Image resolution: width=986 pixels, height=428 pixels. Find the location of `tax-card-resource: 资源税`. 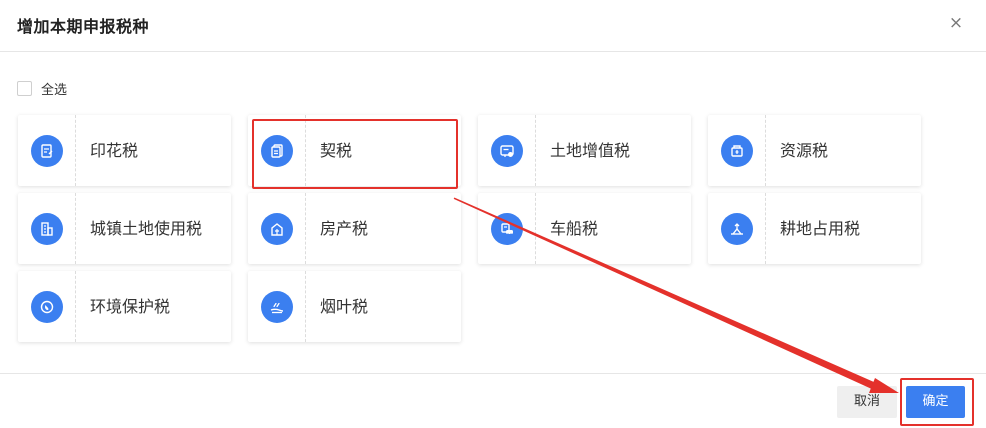

tax-card-resource: 资源税 is located at coordinates (814, 150).